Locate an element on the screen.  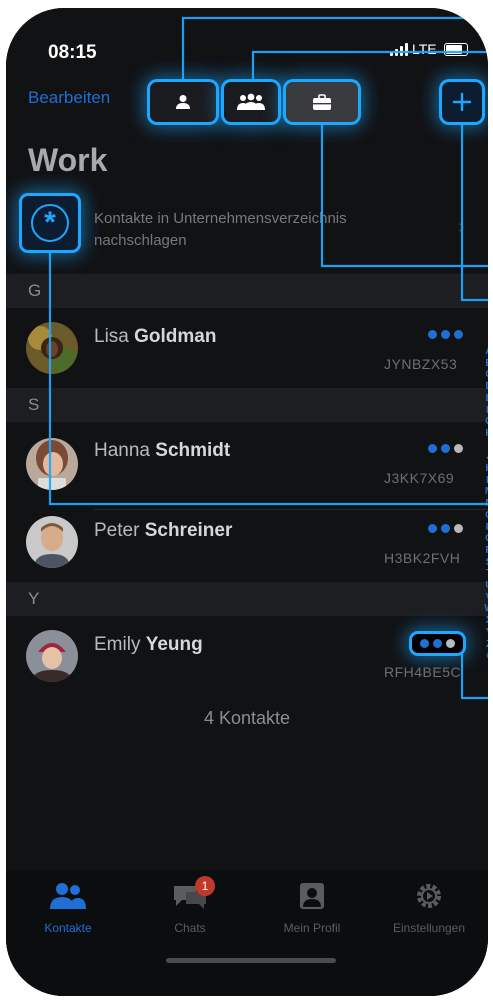
index-letter: K is located at coordinates (486, 469).